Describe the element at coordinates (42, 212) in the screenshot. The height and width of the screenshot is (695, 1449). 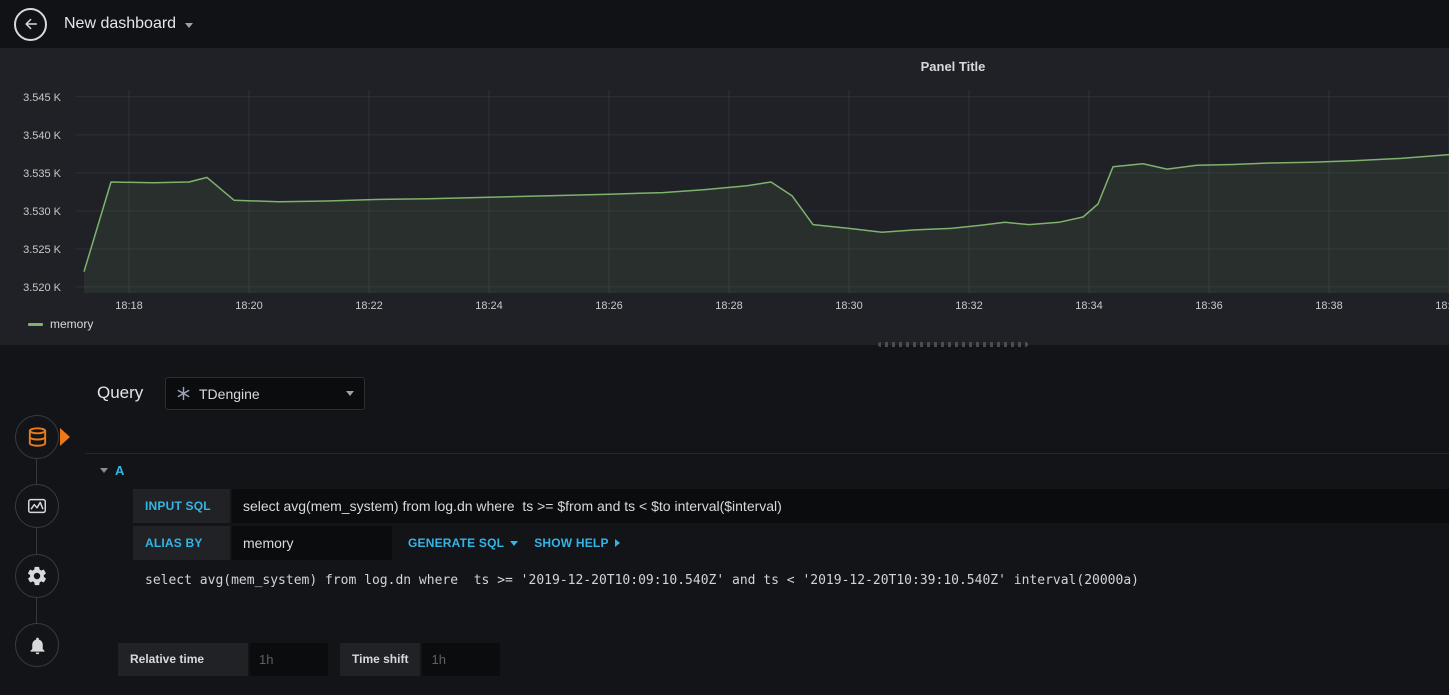
I see `svg-text: 3.530 K` at that location.